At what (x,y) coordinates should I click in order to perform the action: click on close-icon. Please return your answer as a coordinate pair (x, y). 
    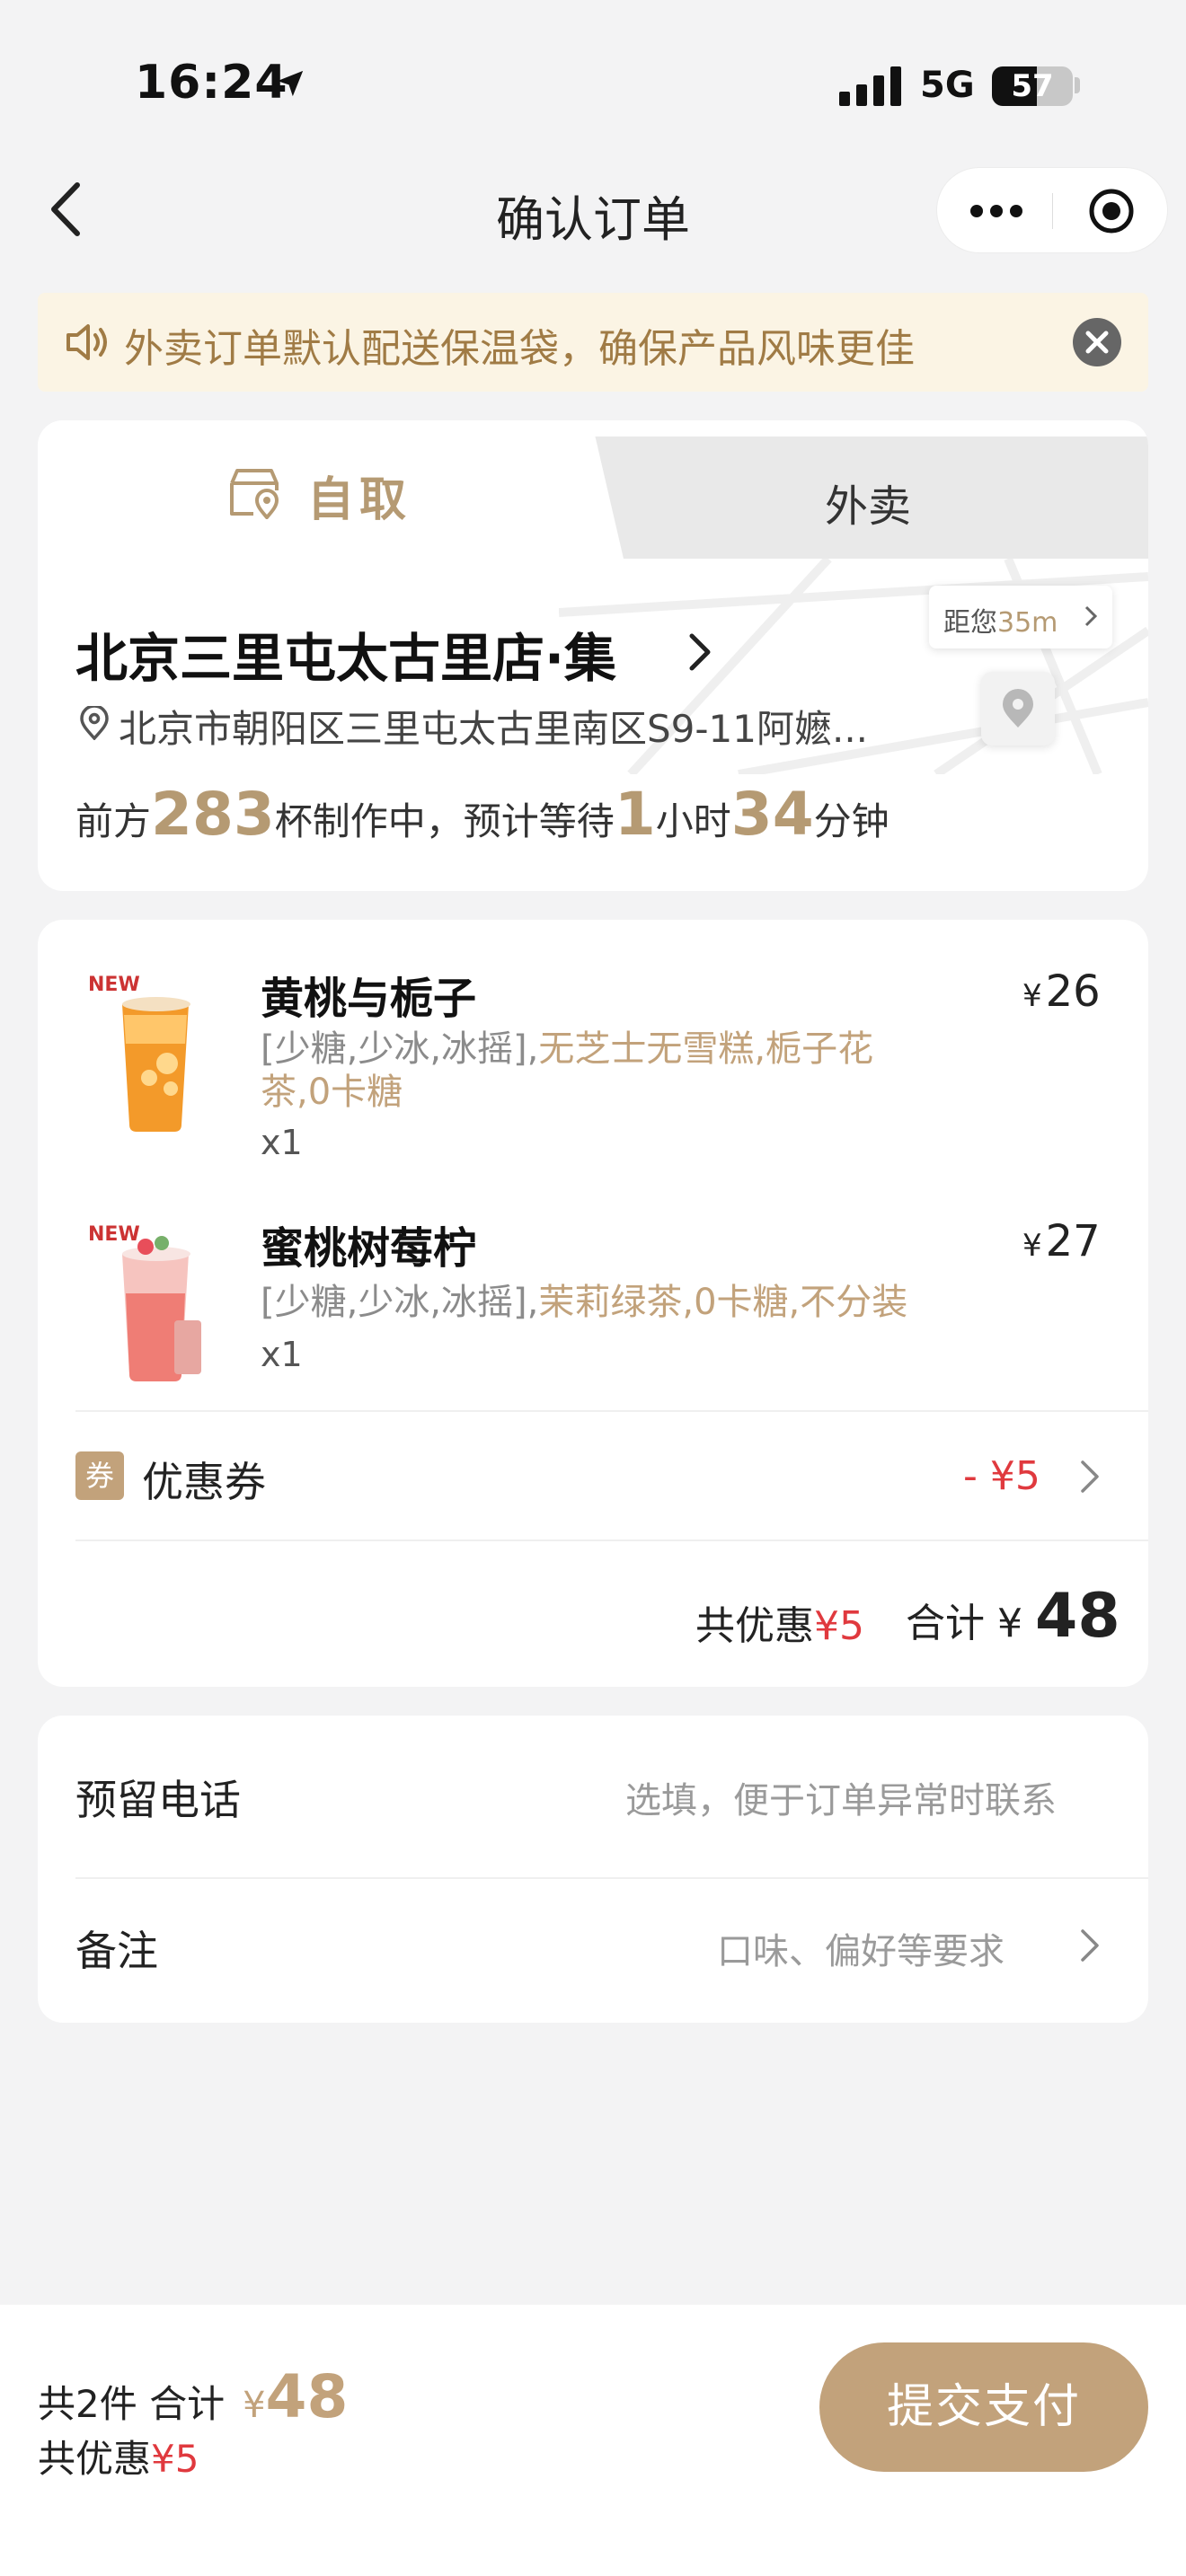
    Looking at the image, I should click on (1097, 342).